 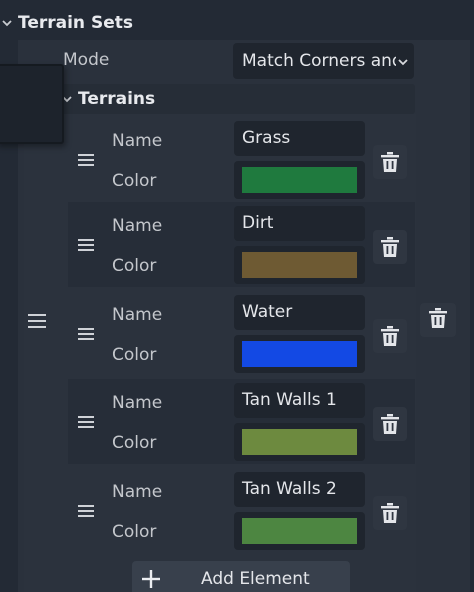 What do you see at coordinates (299, 400) in the screenshot?
I see `terrain-name-field: Tan Walls 1` at bounding box center [299, 400].